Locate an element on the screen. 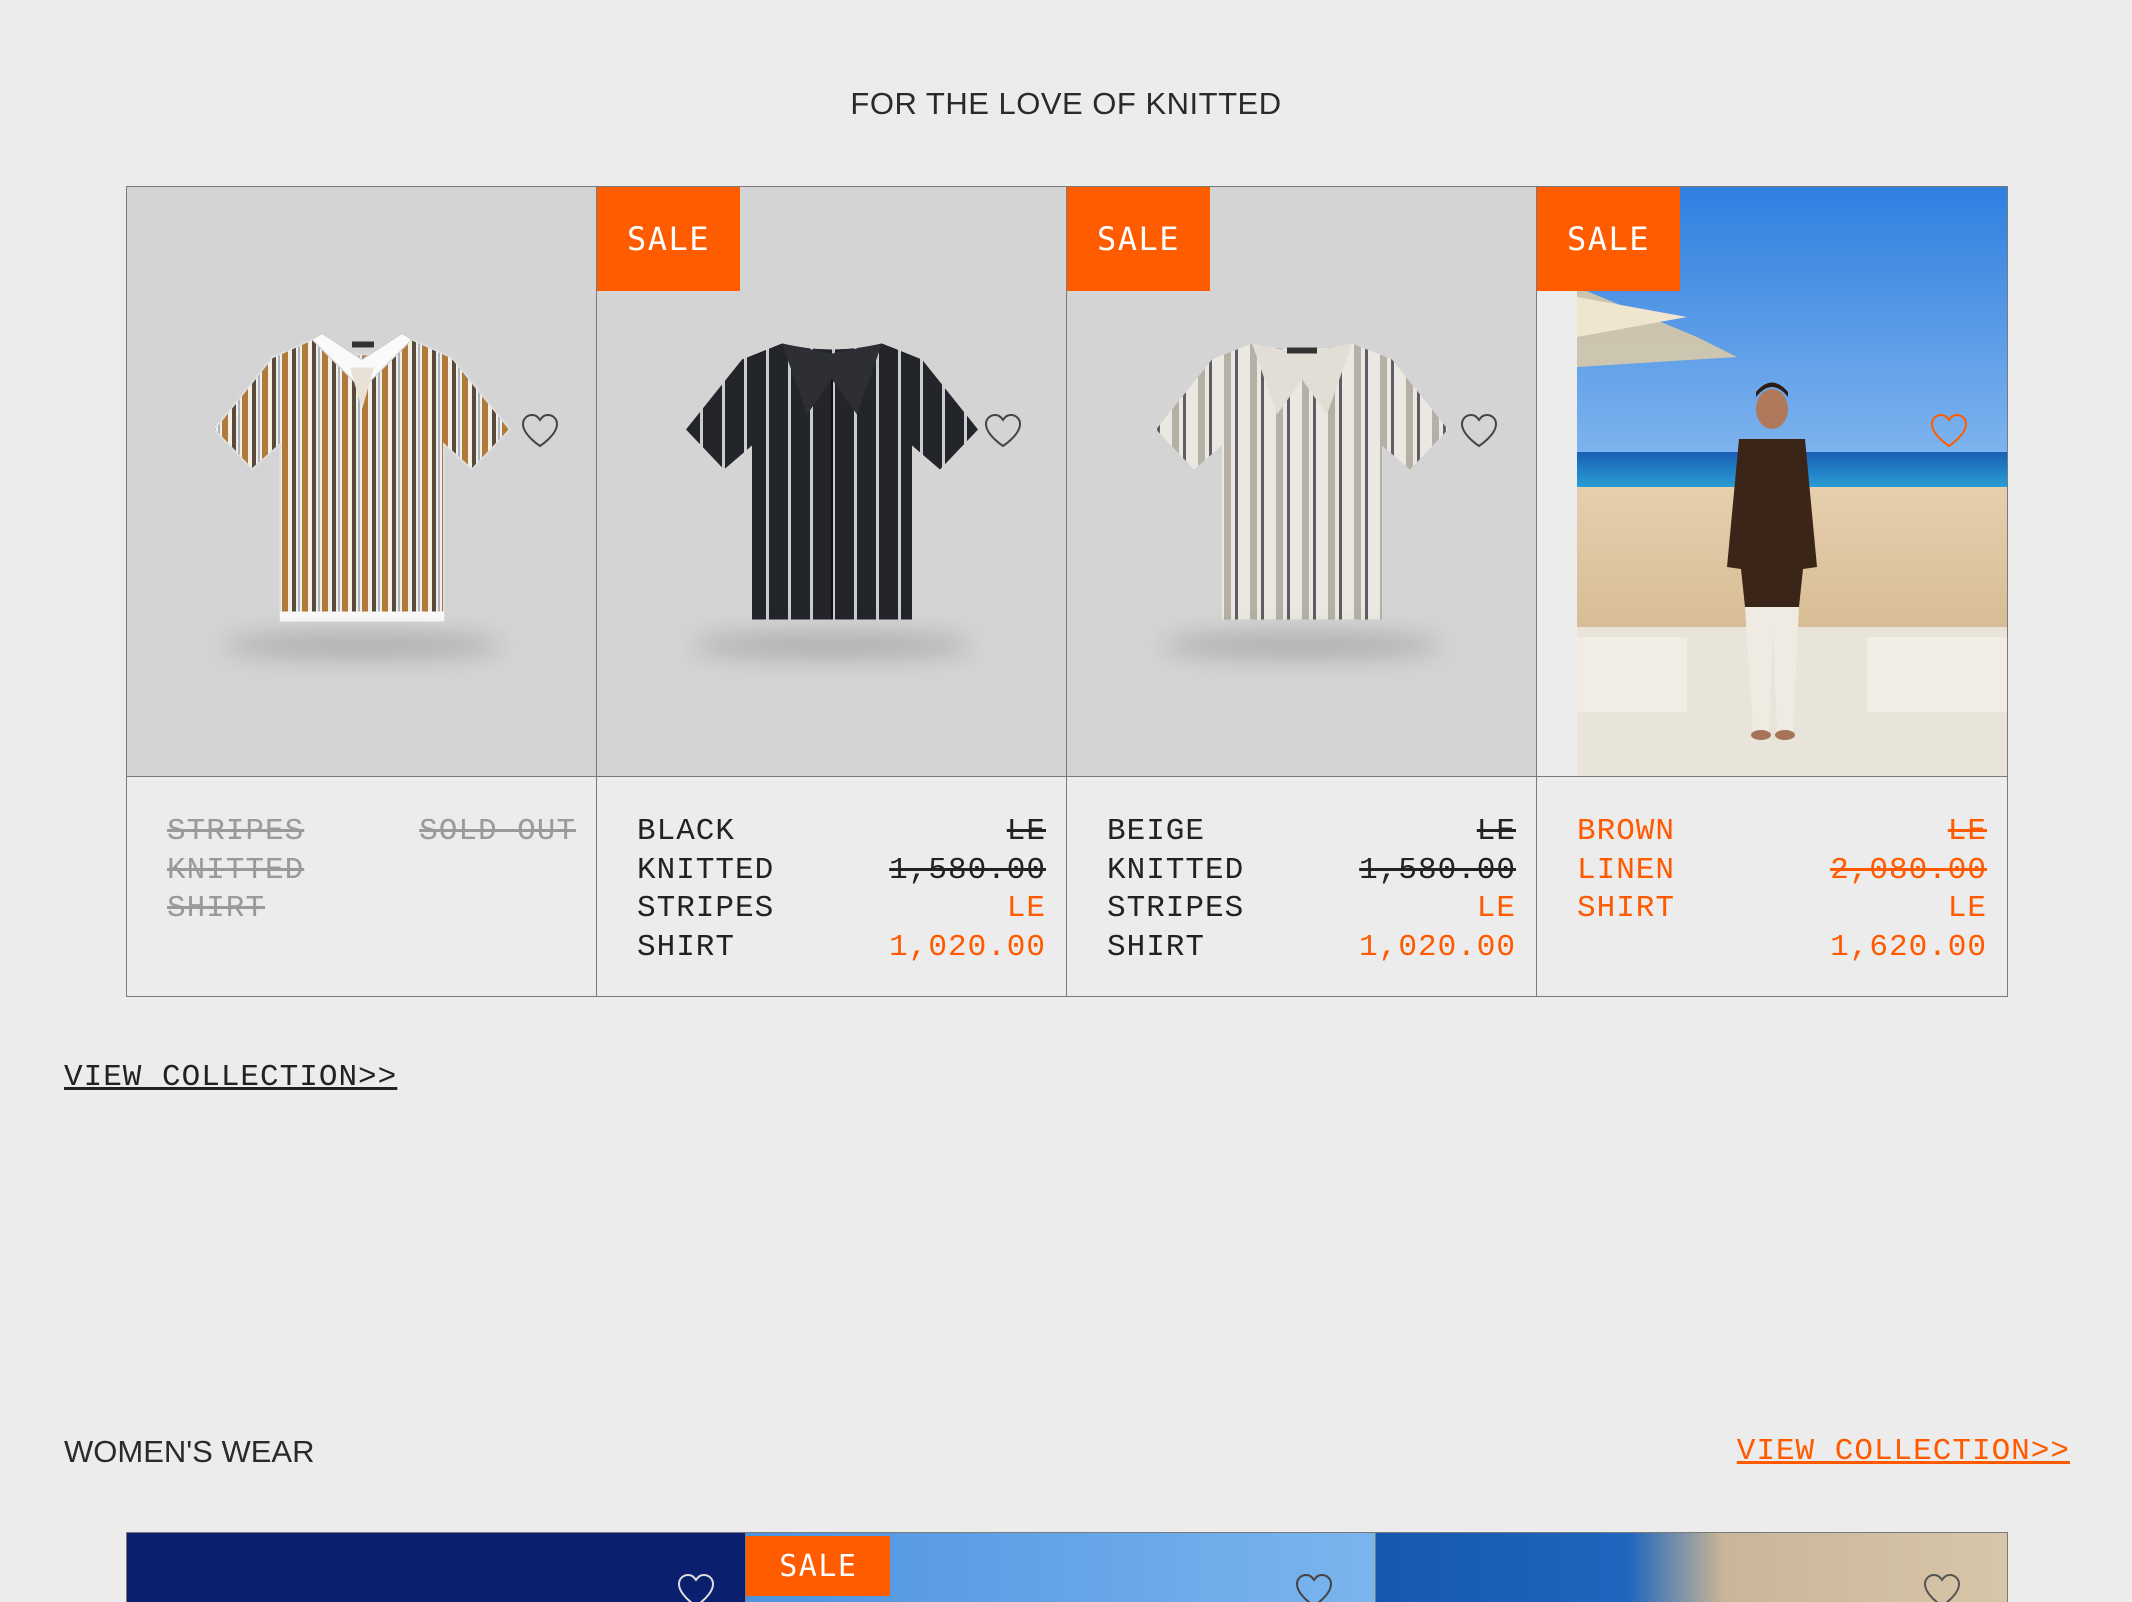 The width and height of the screenshot is (2132, 1602). product-name: BLACK KNITTED STRIPES SHIRT is located at coordinates (737, 904).